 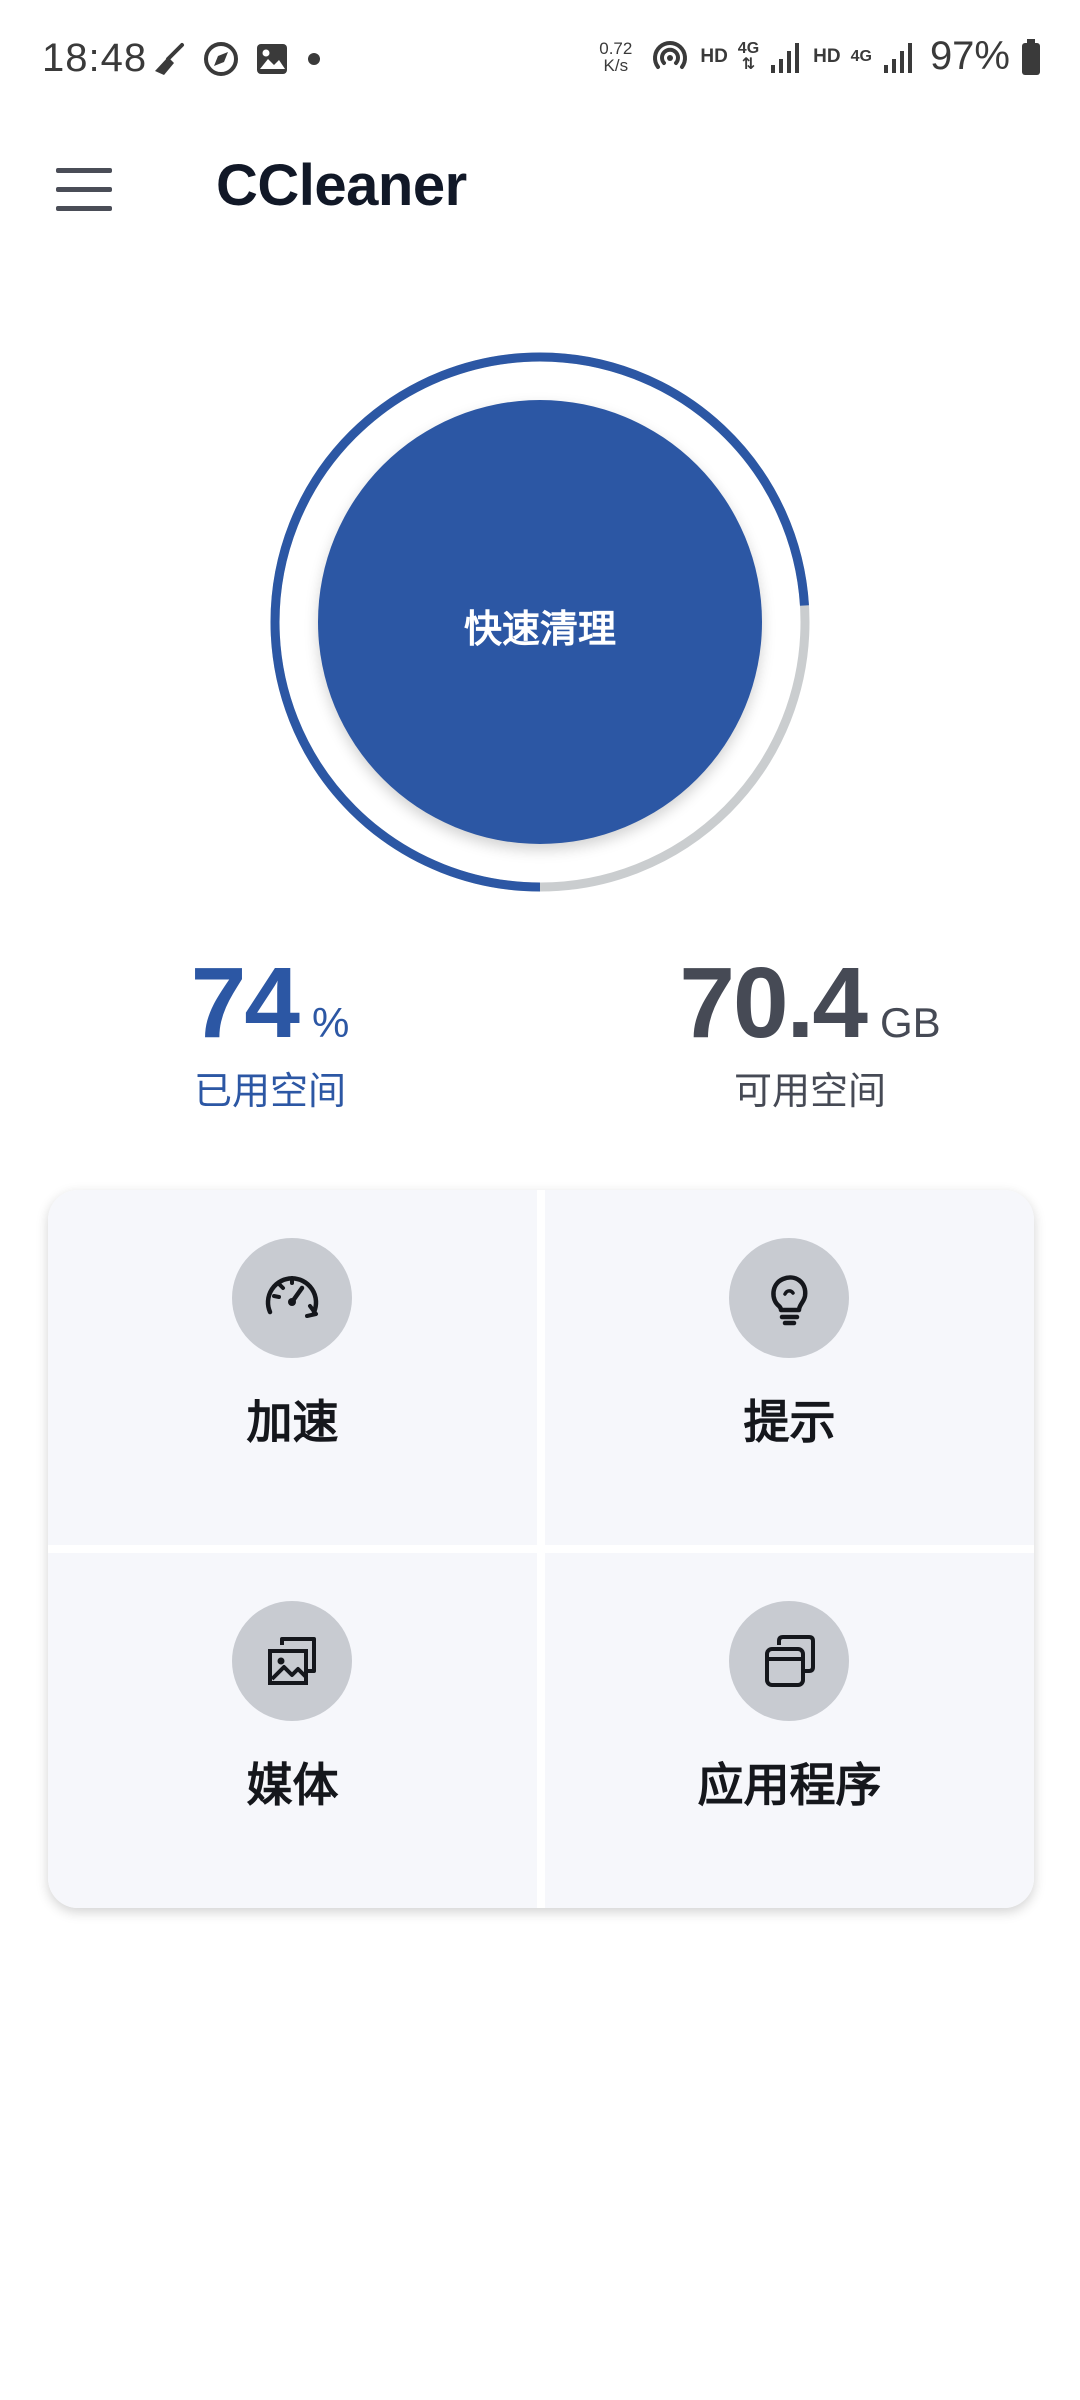 What do you see at coordinates (789, 1785) in the screenshot?
I see `tile-apps-label: 应用程序` at bounding box center [789, 1785].